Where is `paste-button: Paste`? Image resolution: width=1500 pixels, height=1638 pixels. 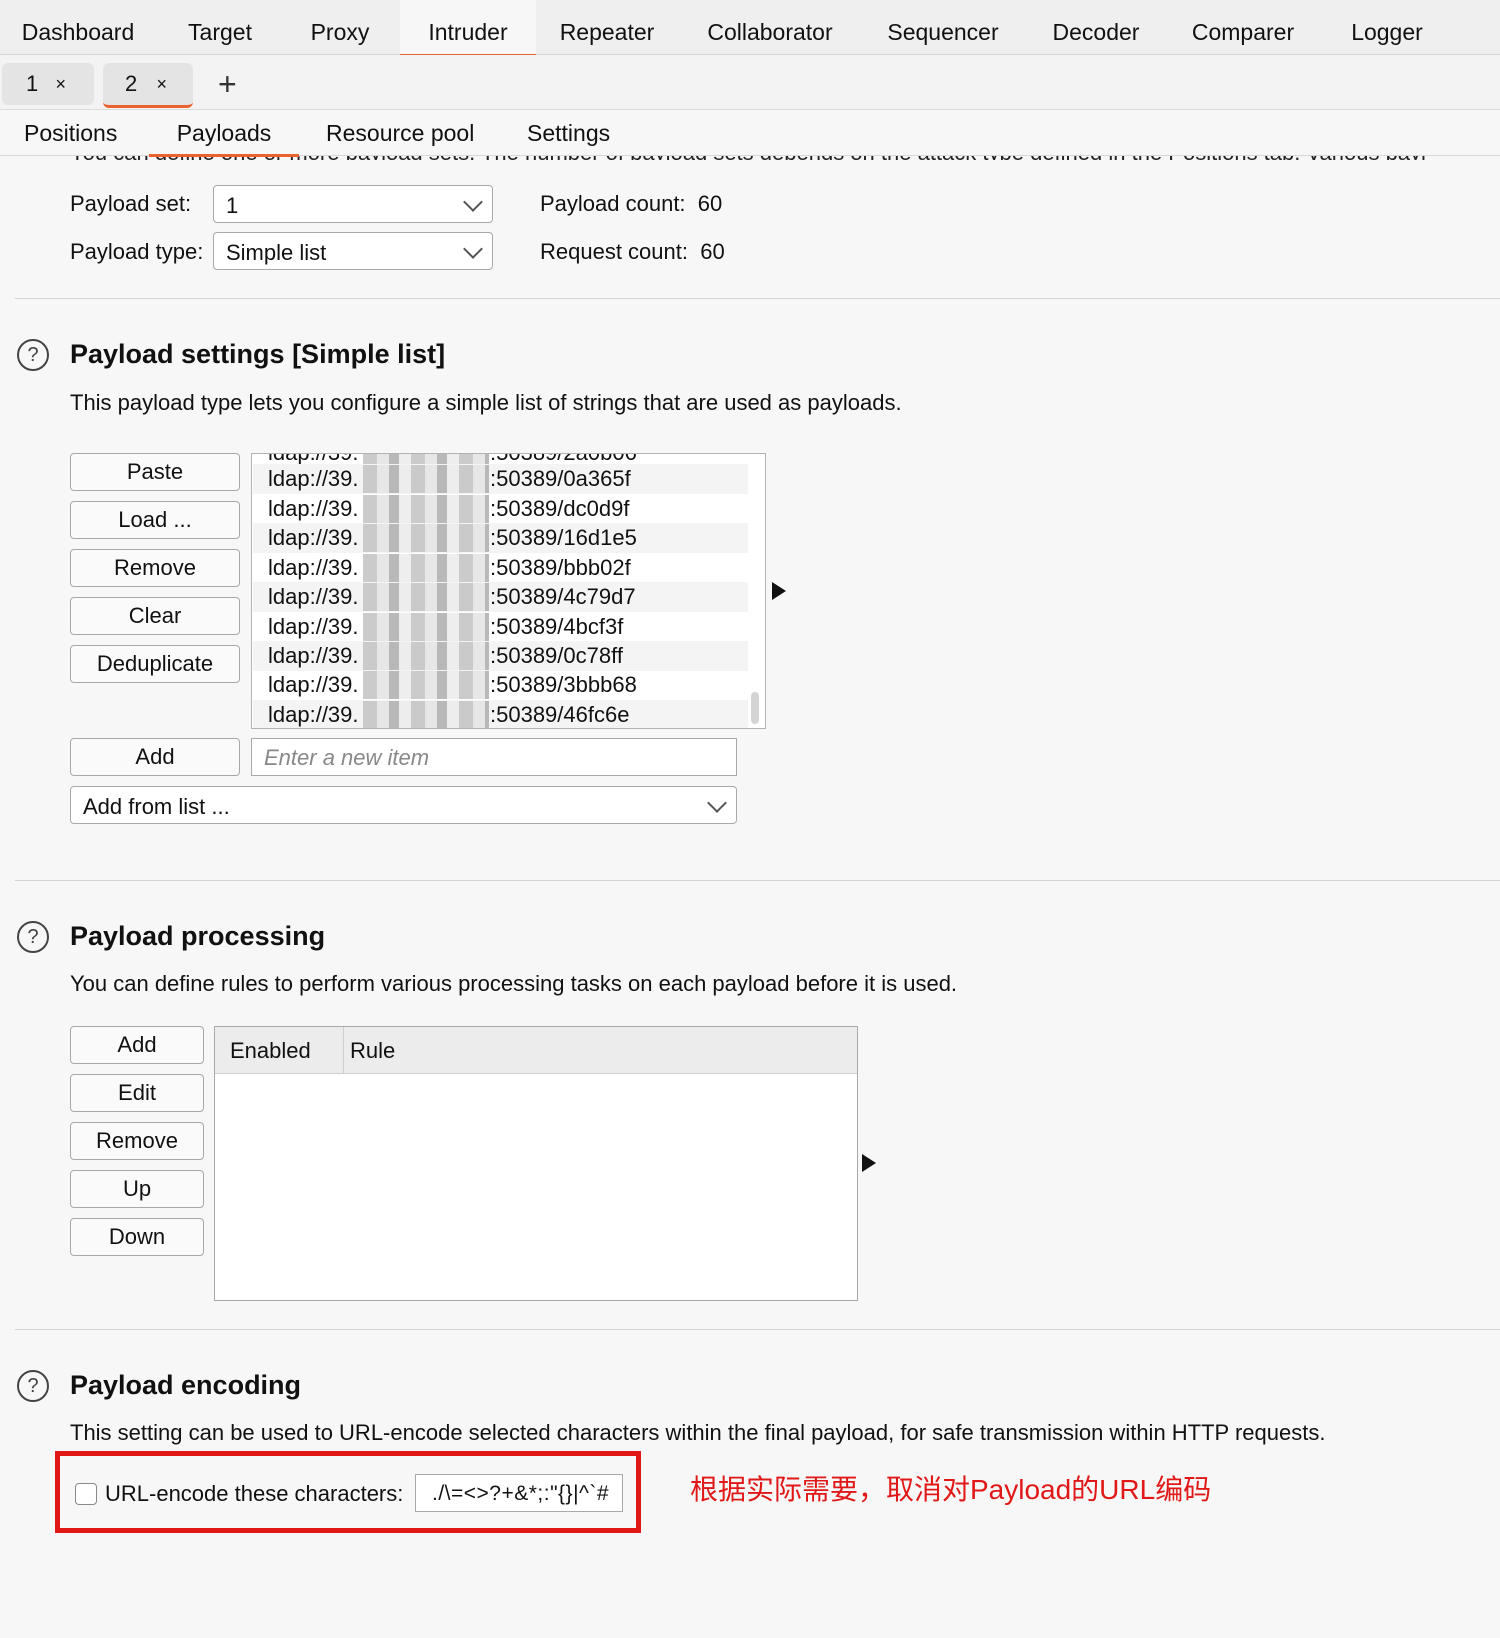
paste-button: Paste is located at coordinates (155, 472).